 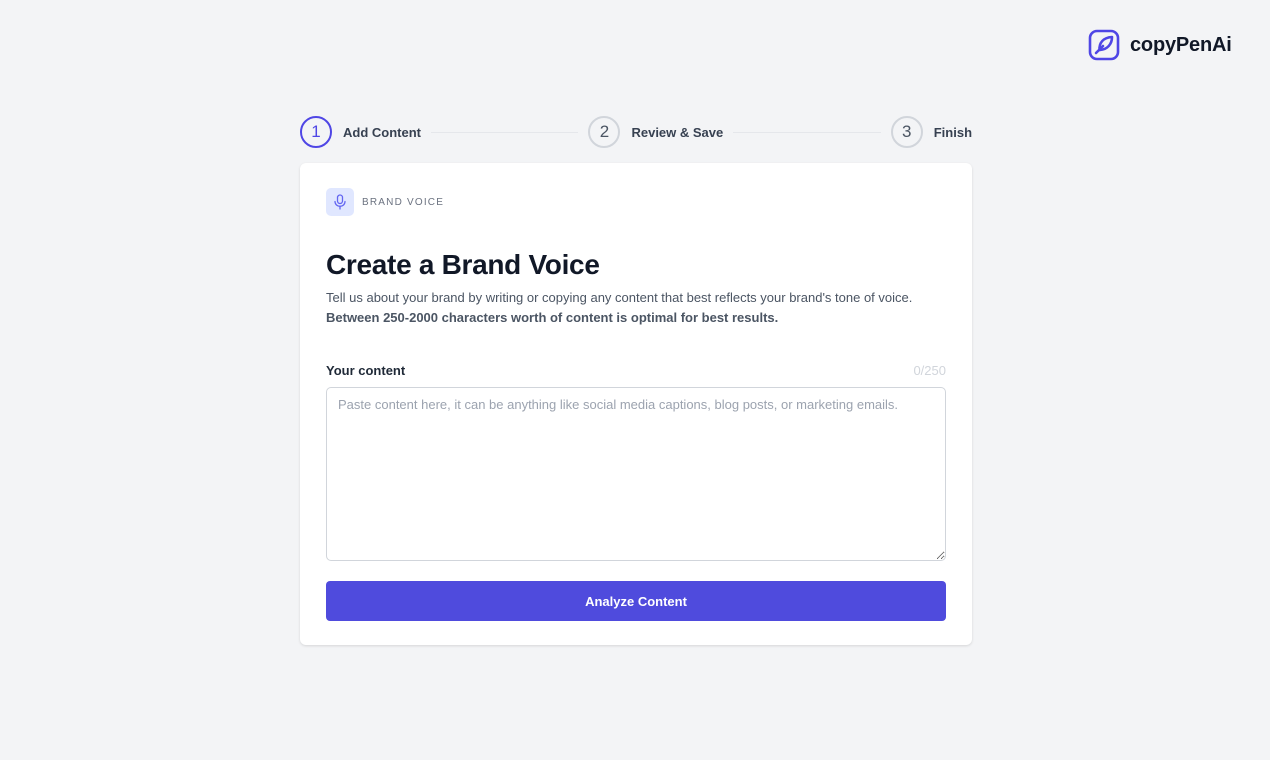 I want to click on step-review-save: 2 Review & Save, so click(x=655, y=132).